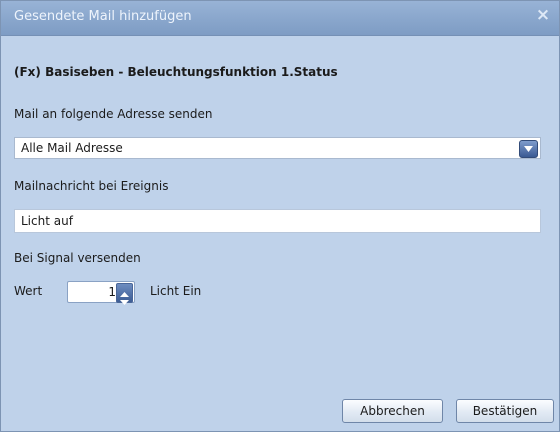  I want to click on signal-label: Bei Signal versenden, so click(77, 258).